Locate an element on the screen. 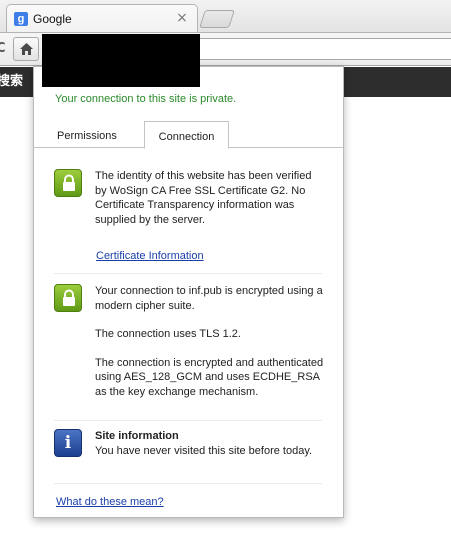 Image resolution: width=451 pixels, height=537 pixels. what-do-these-mean-link: What do these mean? is located at coordinates (110, 502).